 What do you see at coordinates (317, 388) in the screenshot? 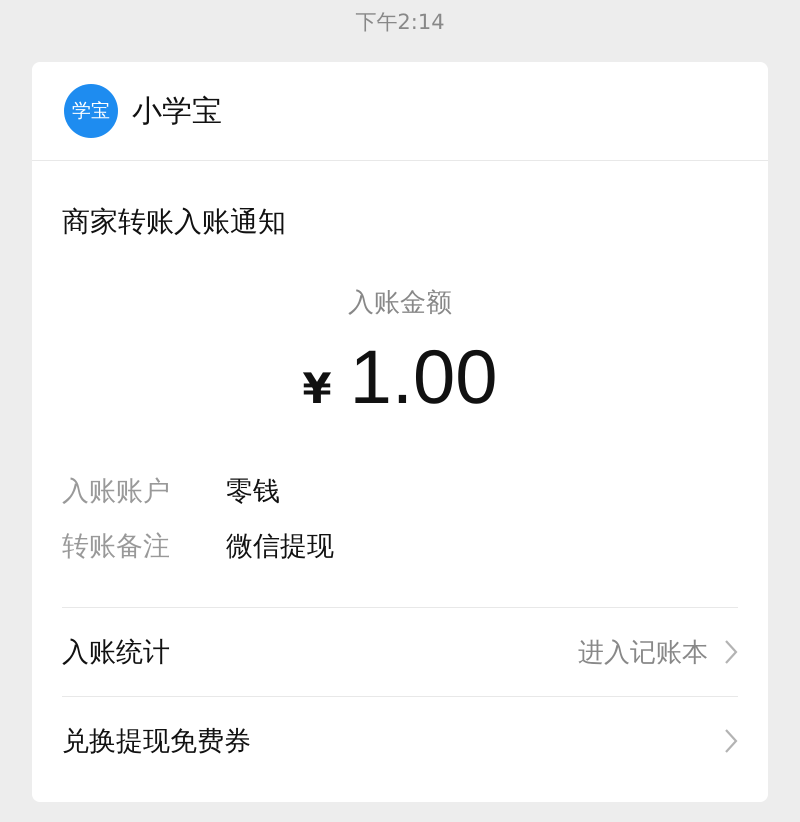
I see `currency-symbol: ¥` at bounding box center [317, 388].